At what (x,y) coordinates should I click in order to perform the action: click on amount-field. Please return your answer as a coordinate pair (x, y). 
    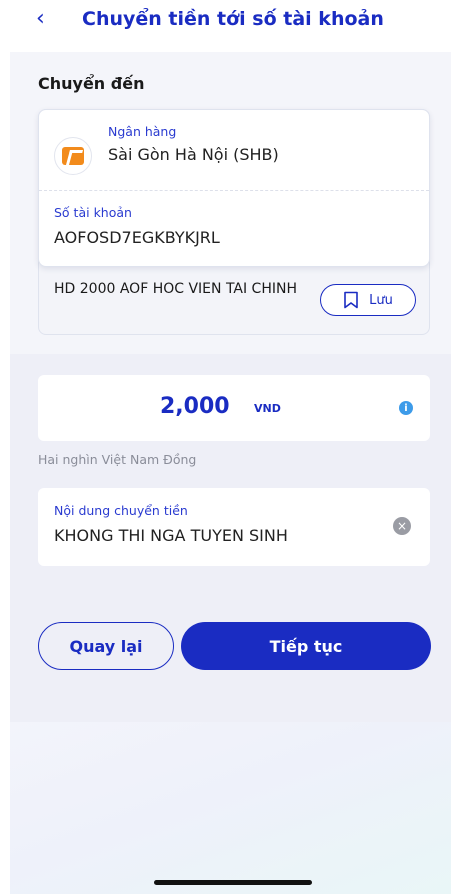
    Looking at the image, I should click on (234, 408).